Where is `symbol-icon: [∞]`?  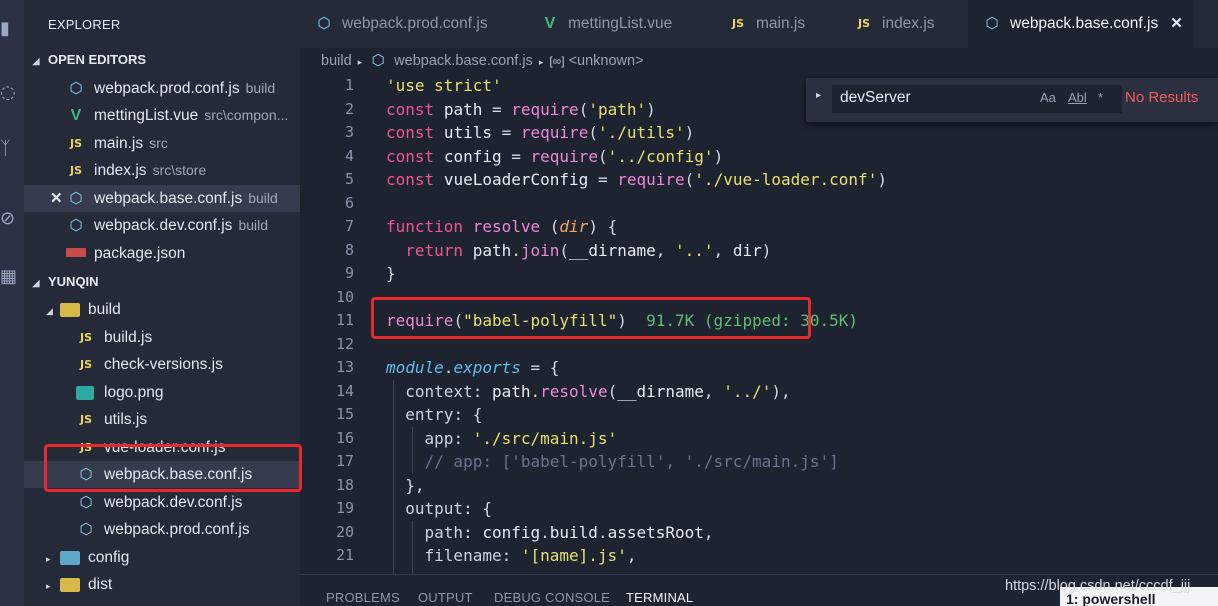 symbol-icon: [∞] is located at coordinates (557, 61).